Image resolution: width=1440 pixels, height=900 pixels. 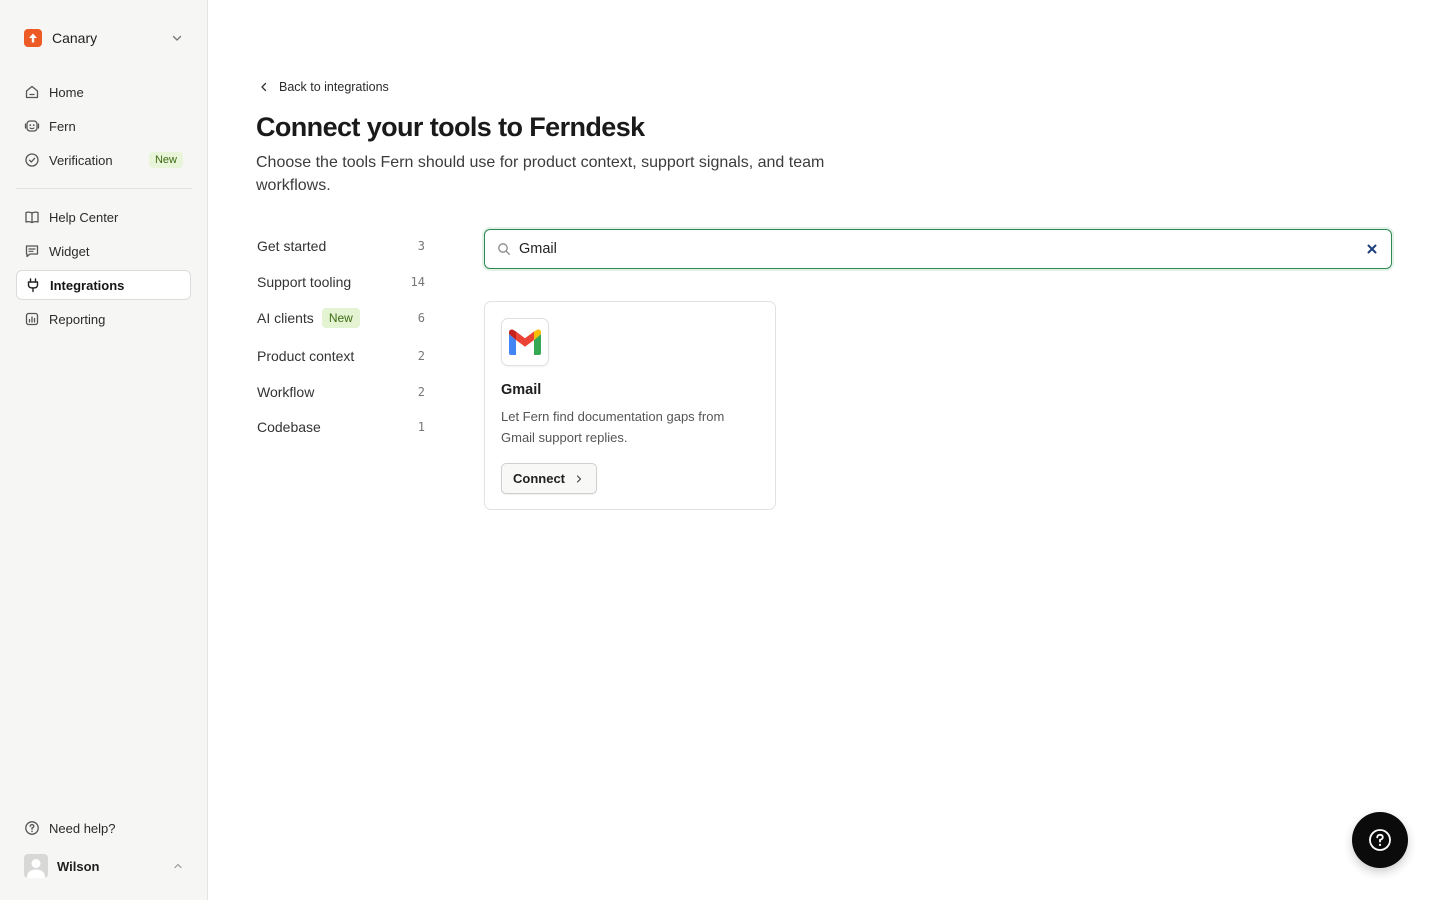 What do you see at coordinates (289, 427) in the screenshot?
I see `category-label: Codebase` at bounding box center [289, 427].